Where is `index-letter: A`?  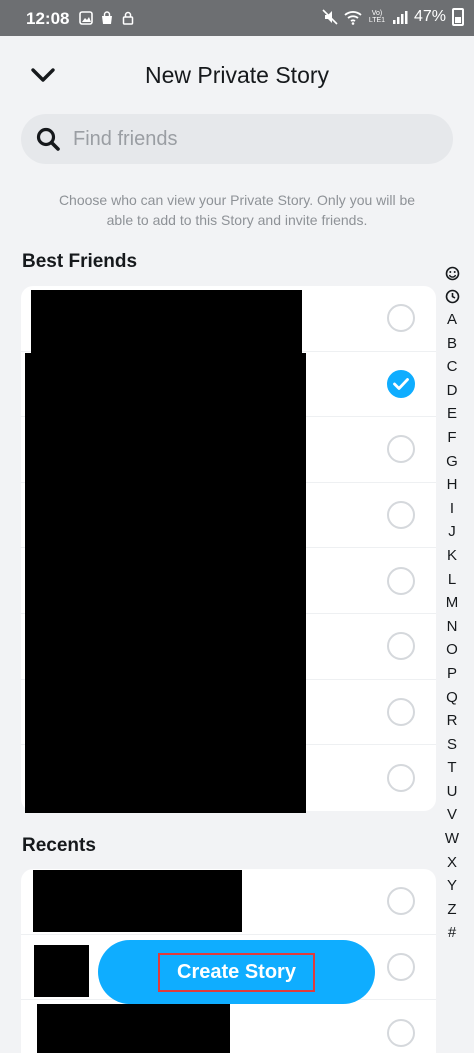 index-letter: A is located at coordinates (452, 320).